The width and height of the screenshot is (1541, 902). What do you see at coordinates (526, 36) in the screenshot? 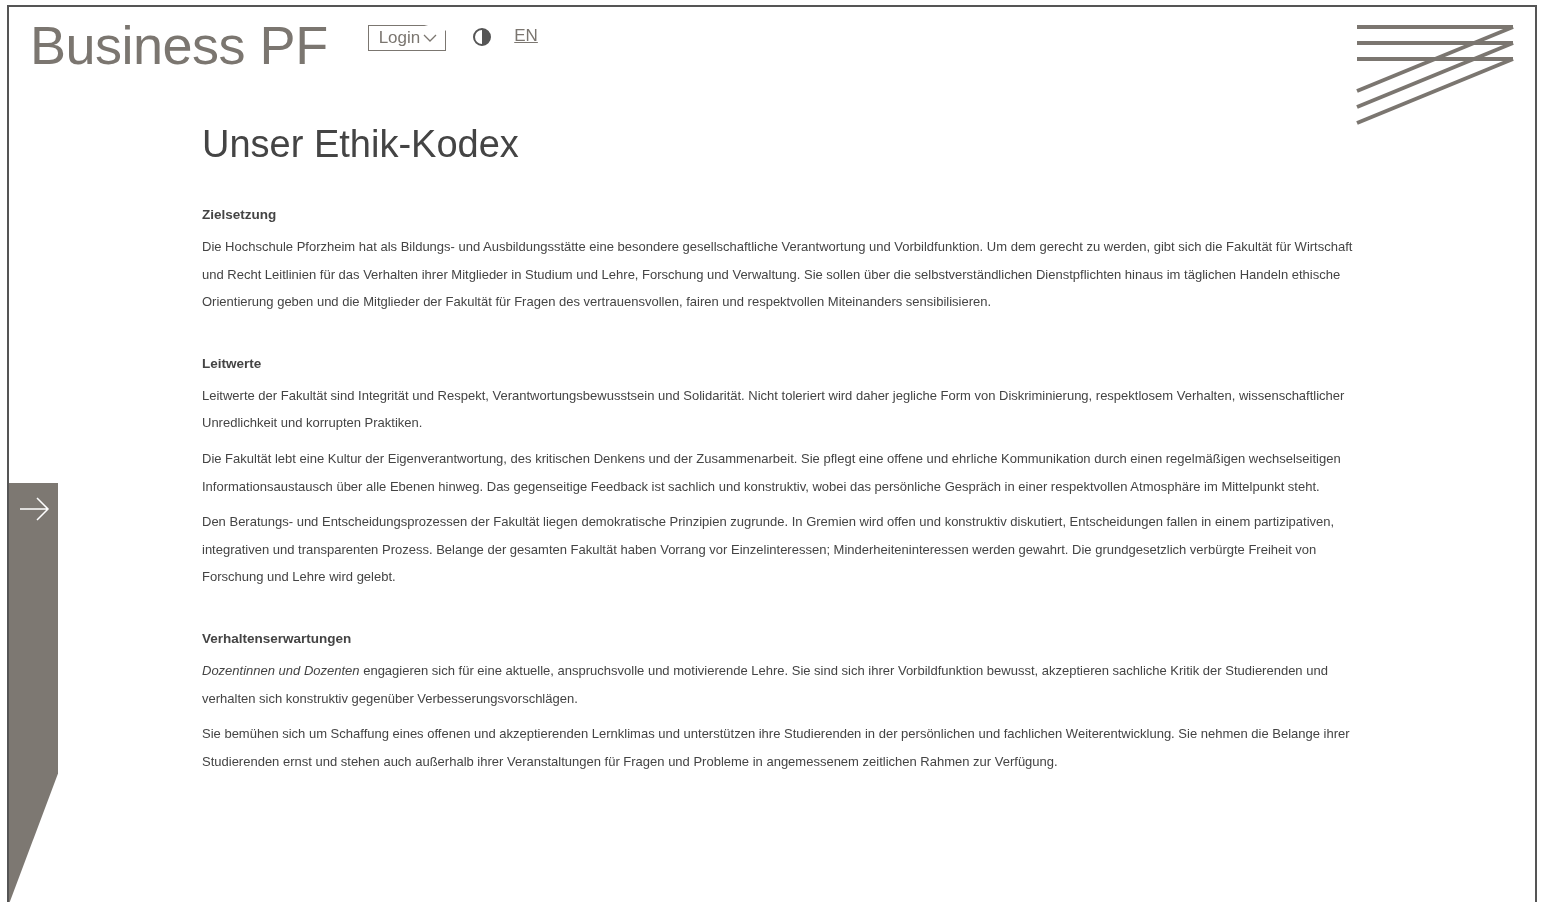
I see `language-link: EN` at bounding box center [526, 36].